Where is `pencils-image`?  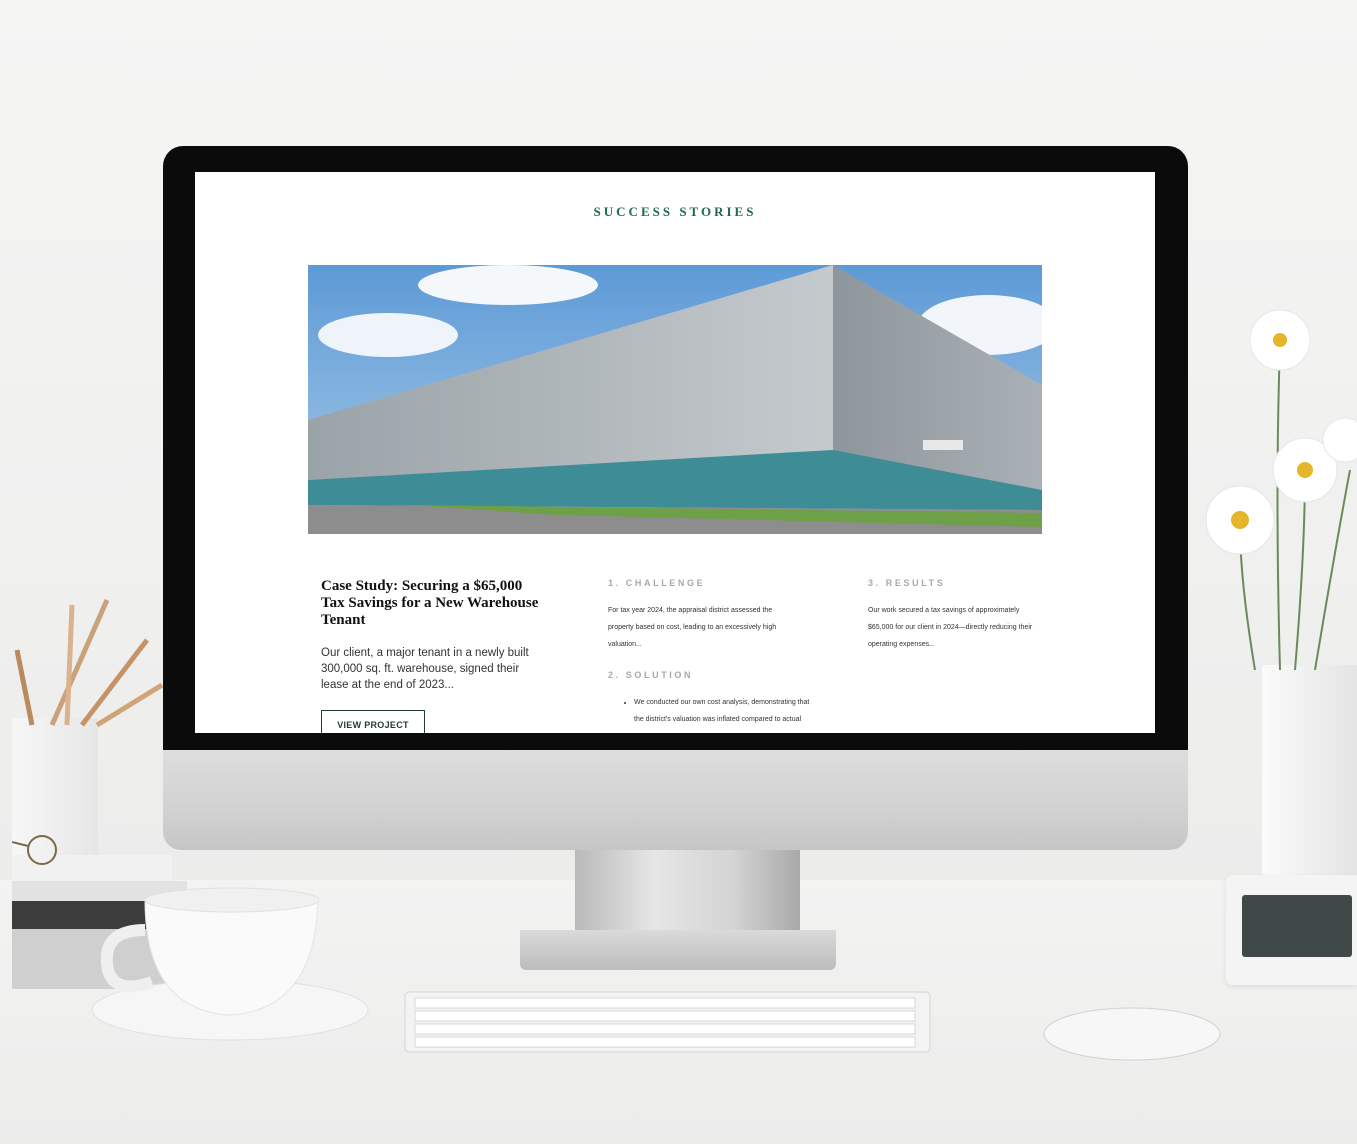 pencils-image is located at coordinates (89, 663).